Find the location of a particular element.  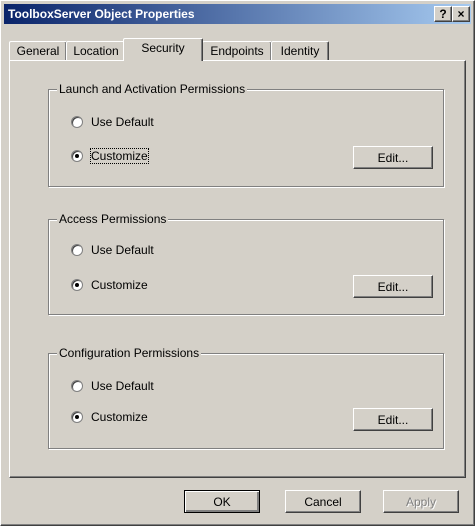

tab-security: Security is located at coordinates (163, 49).